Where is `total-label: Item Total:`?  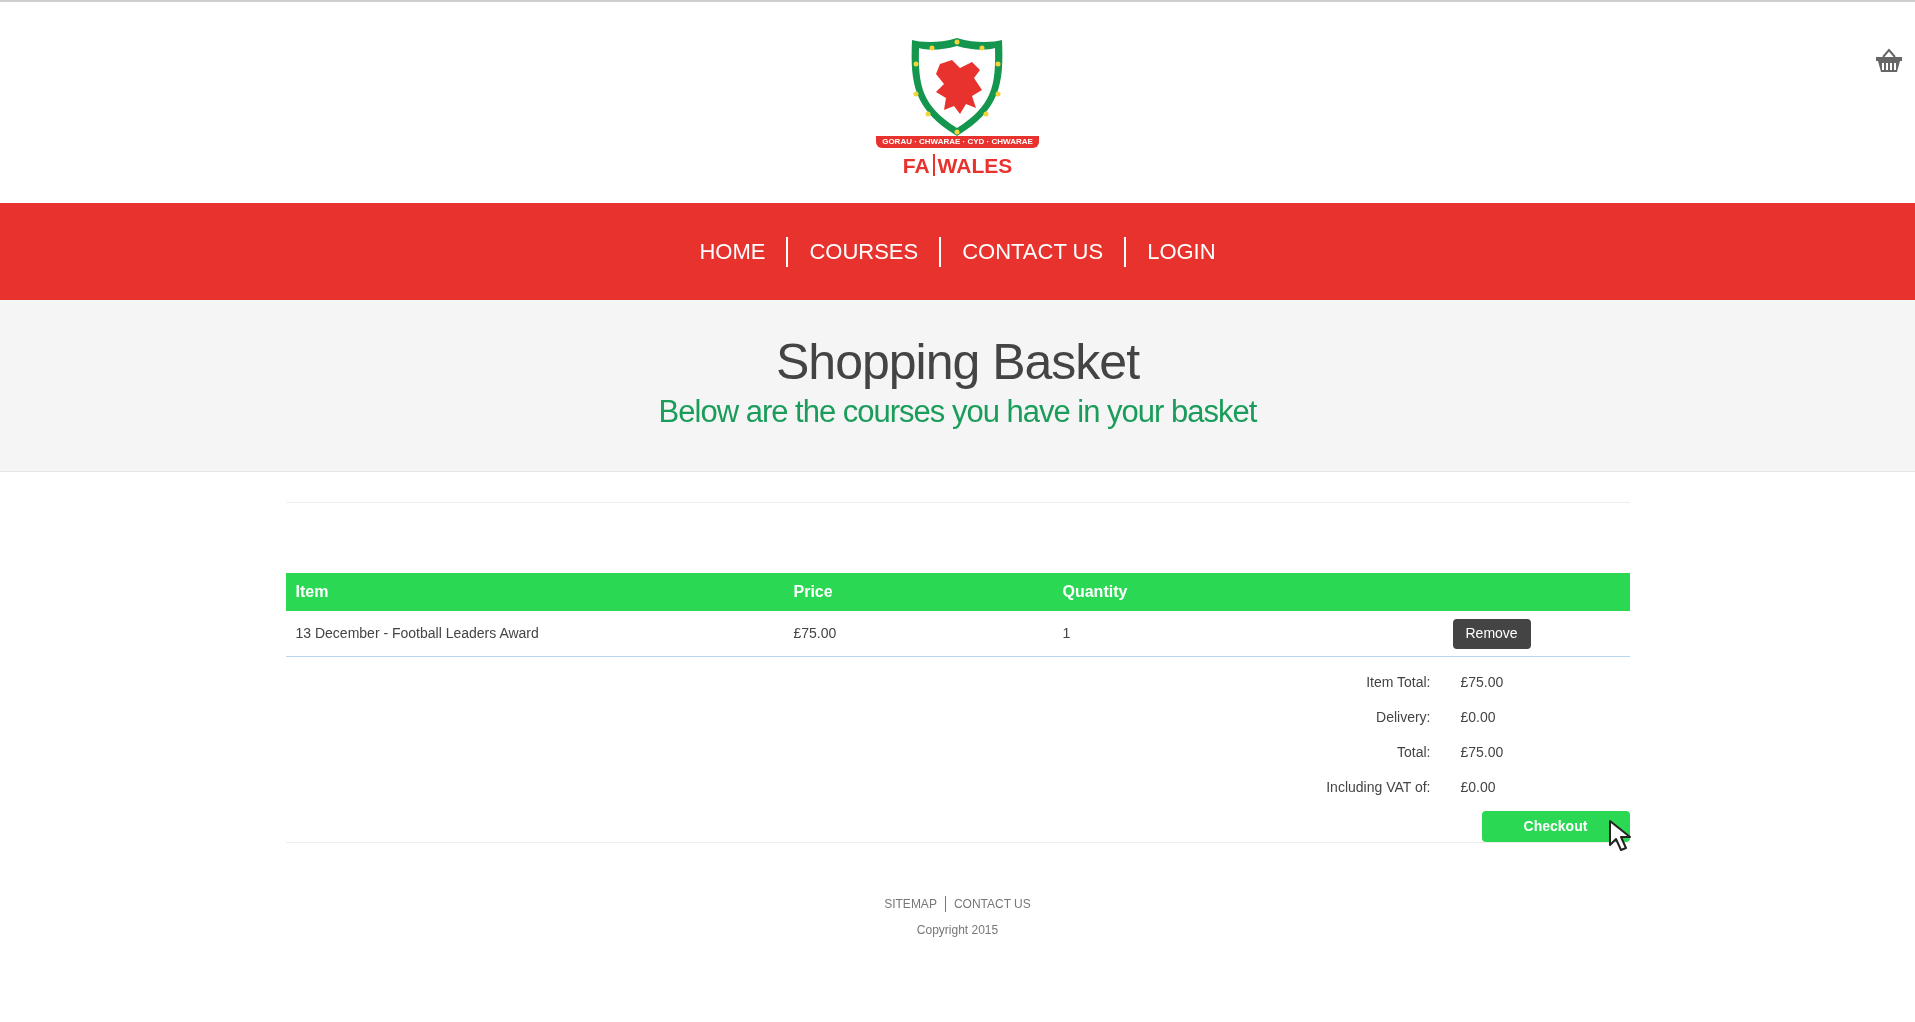 total-label: Item Total: is located at coordinates (1398, 682).